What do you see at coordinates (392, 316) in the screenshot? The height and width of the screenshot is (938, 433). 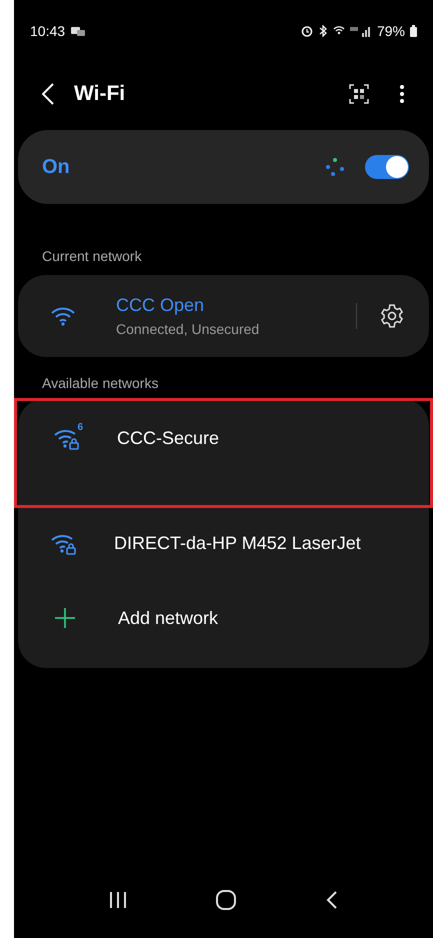 I see `settings-button` at bounding box center [392, 316].